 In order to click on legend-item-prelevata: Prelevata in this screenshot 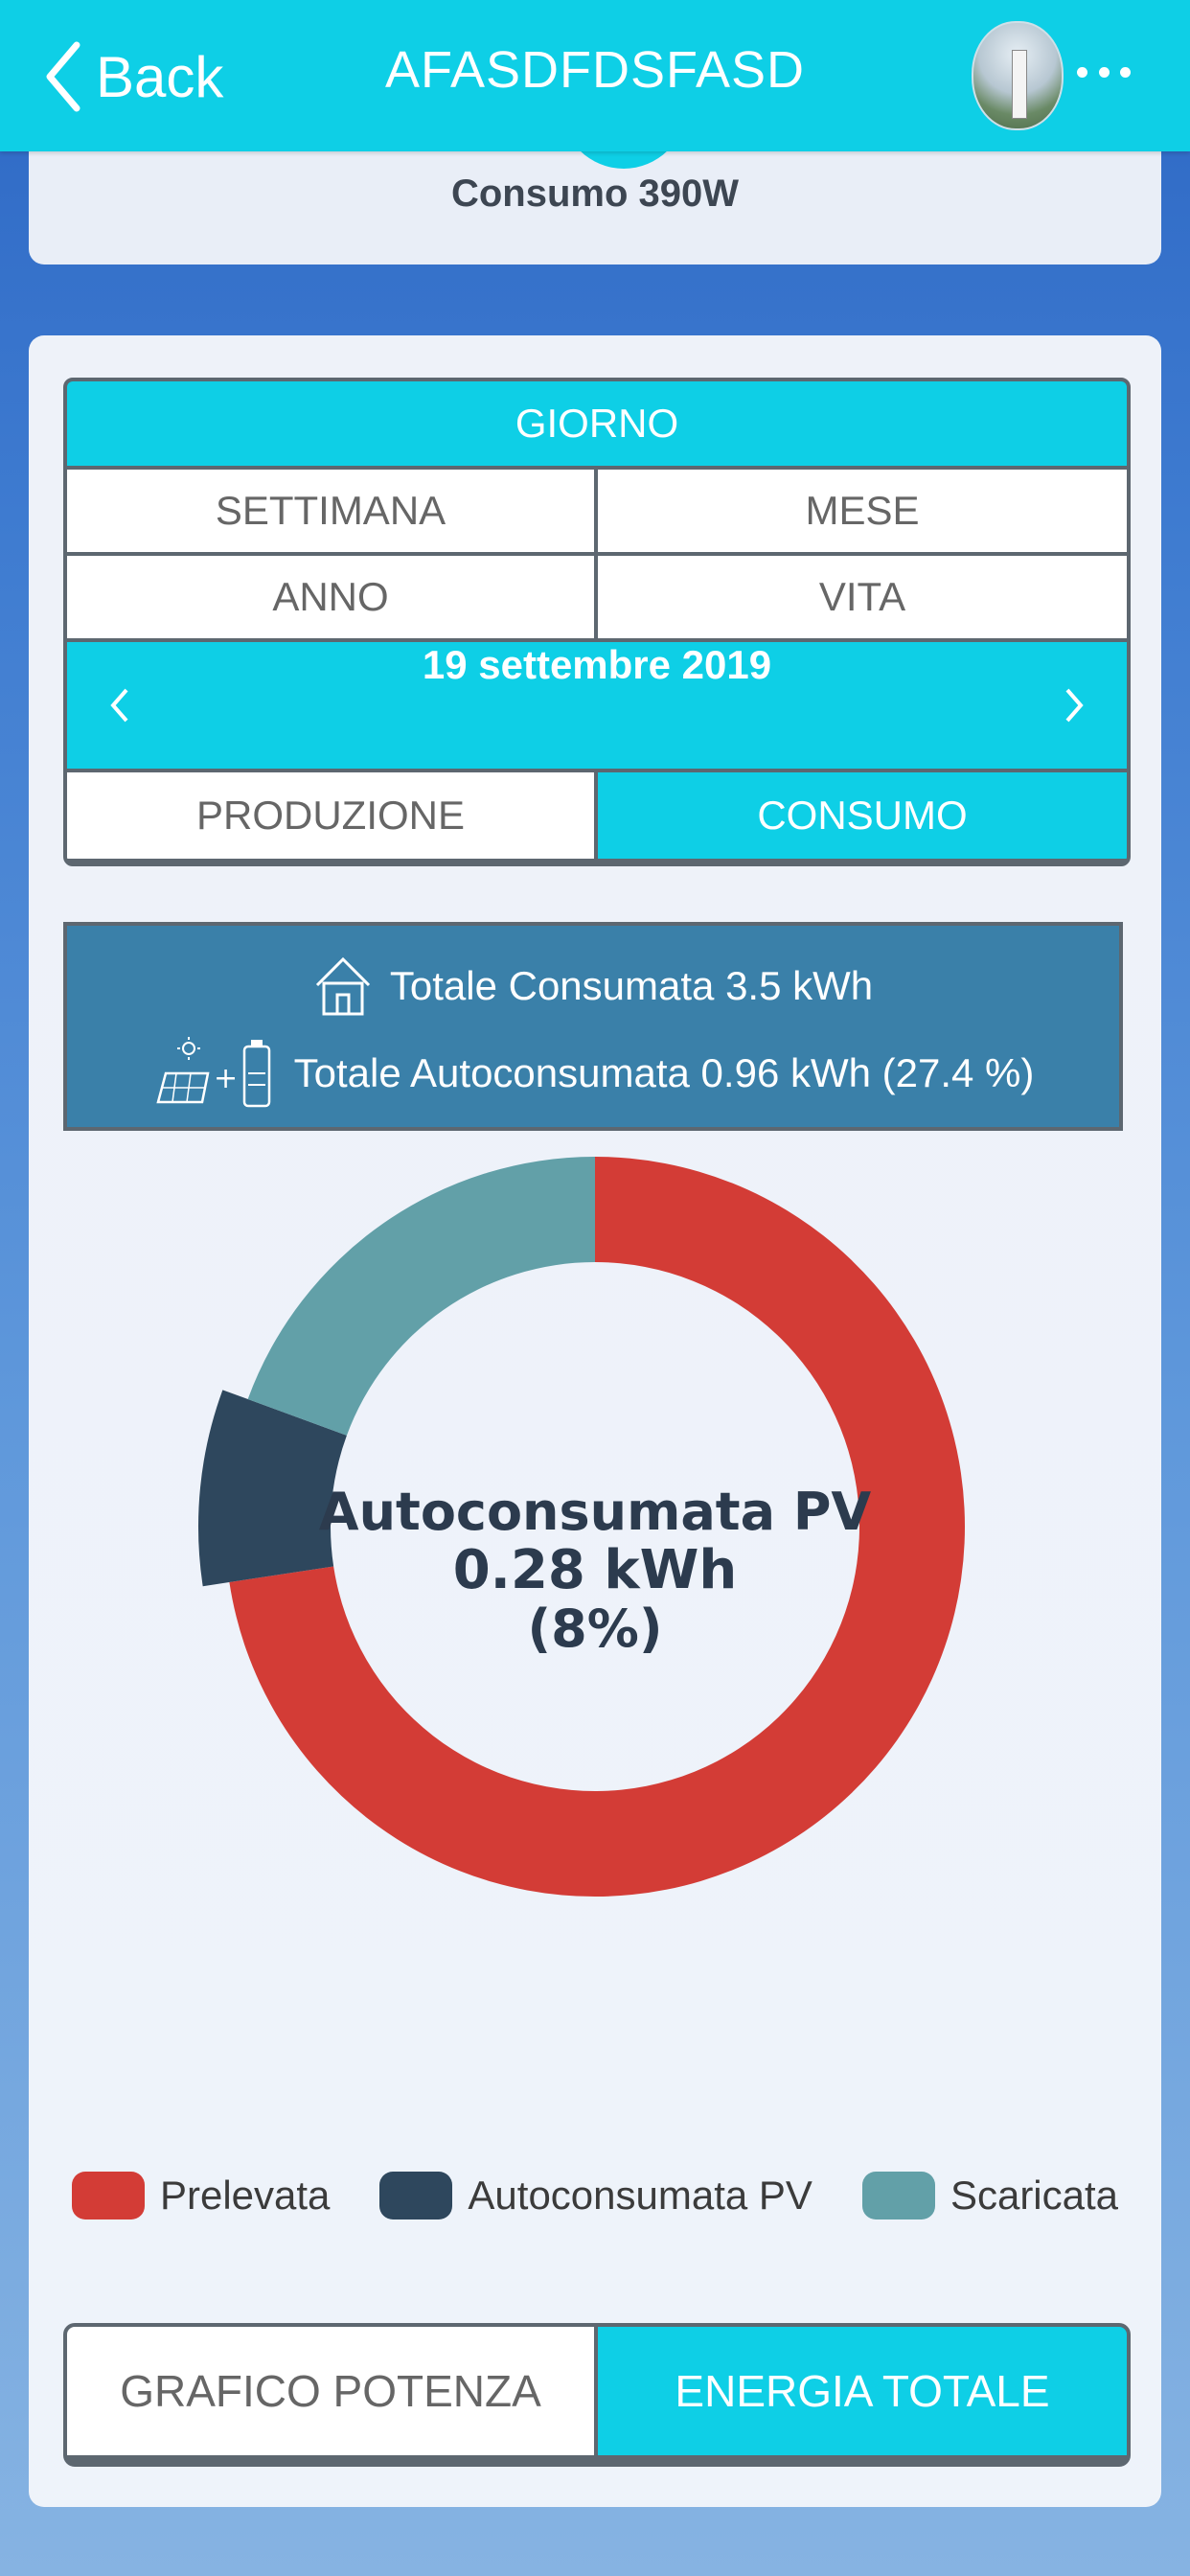, I will do `click(201, 2196)`.